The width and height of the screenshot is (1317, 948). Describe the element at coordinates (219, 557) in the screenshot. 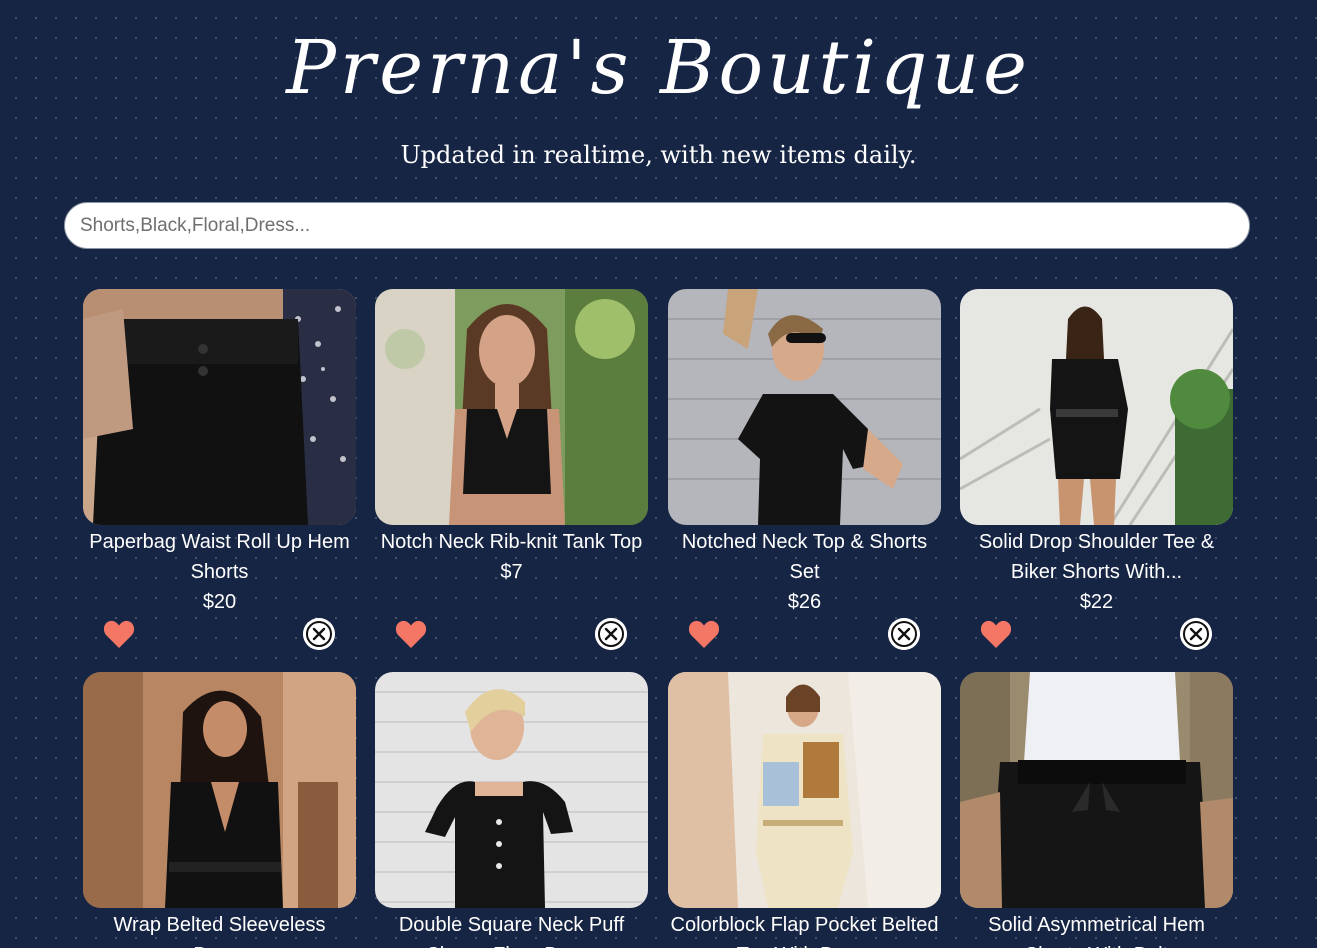

I see `product-name: Paperbag Waist Roll Up Hem Shorts` at that location.